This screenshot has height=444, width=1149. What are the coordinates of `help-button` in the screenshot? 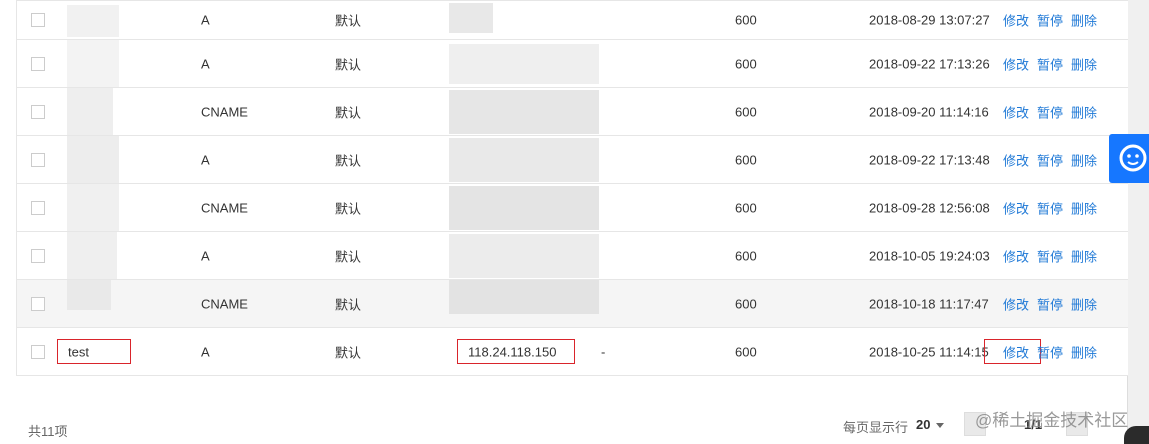 It's located at (1129, 158).